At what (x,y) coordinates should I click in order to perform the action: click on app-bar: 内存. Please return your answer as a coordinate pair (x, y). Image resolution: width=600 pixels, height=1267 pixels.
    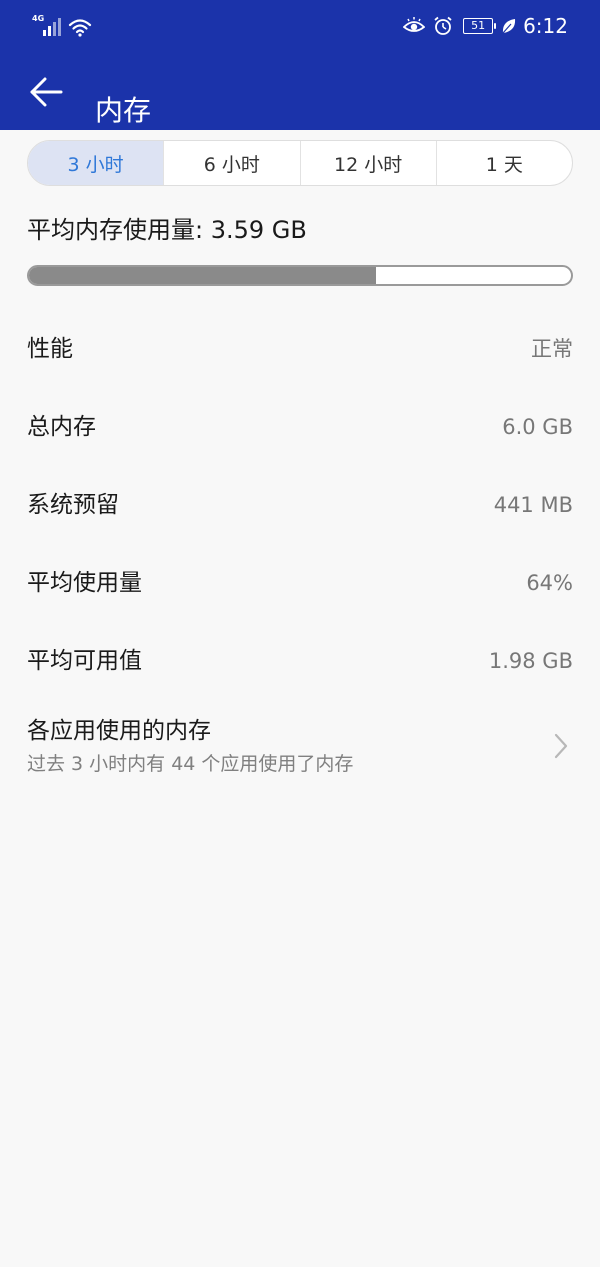
    Looking at the image, I should click on (300, 91).